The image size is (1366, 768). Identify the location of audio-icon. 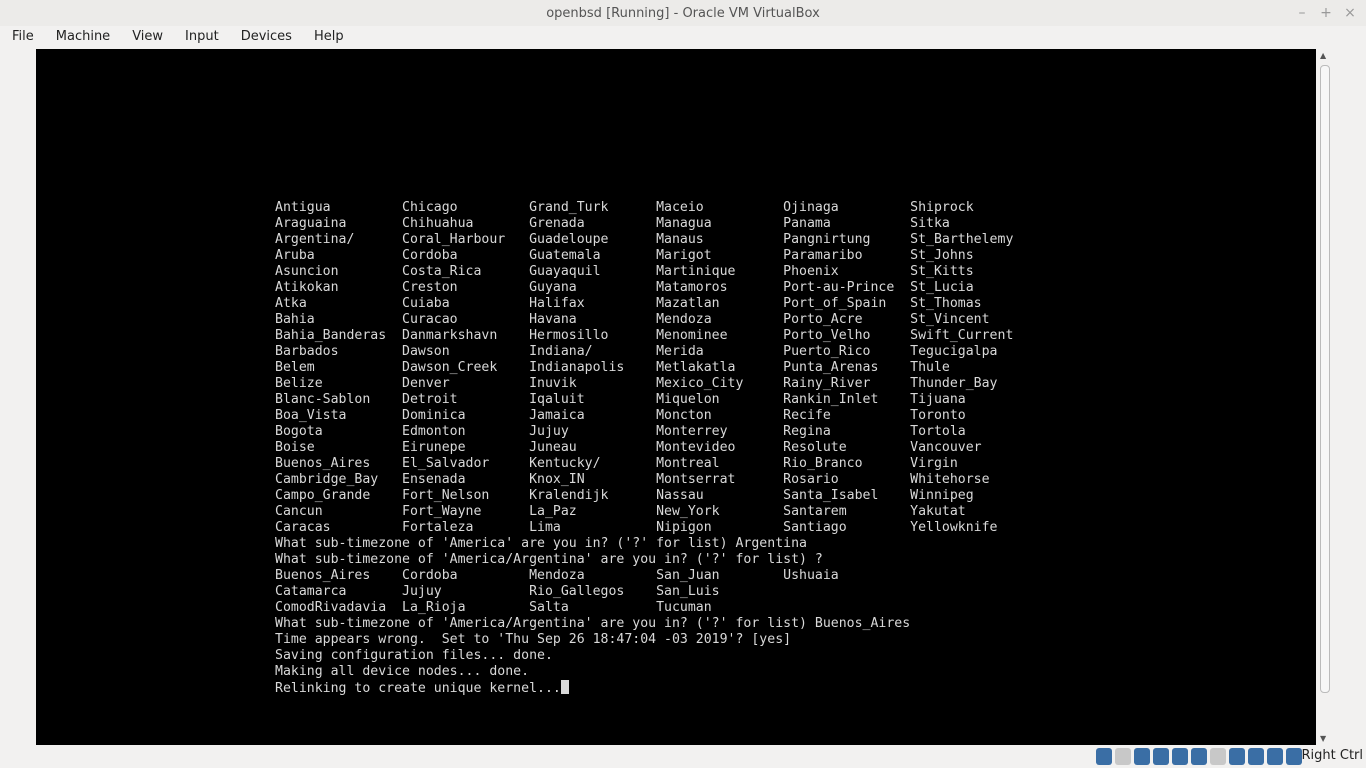
(1142, 756).